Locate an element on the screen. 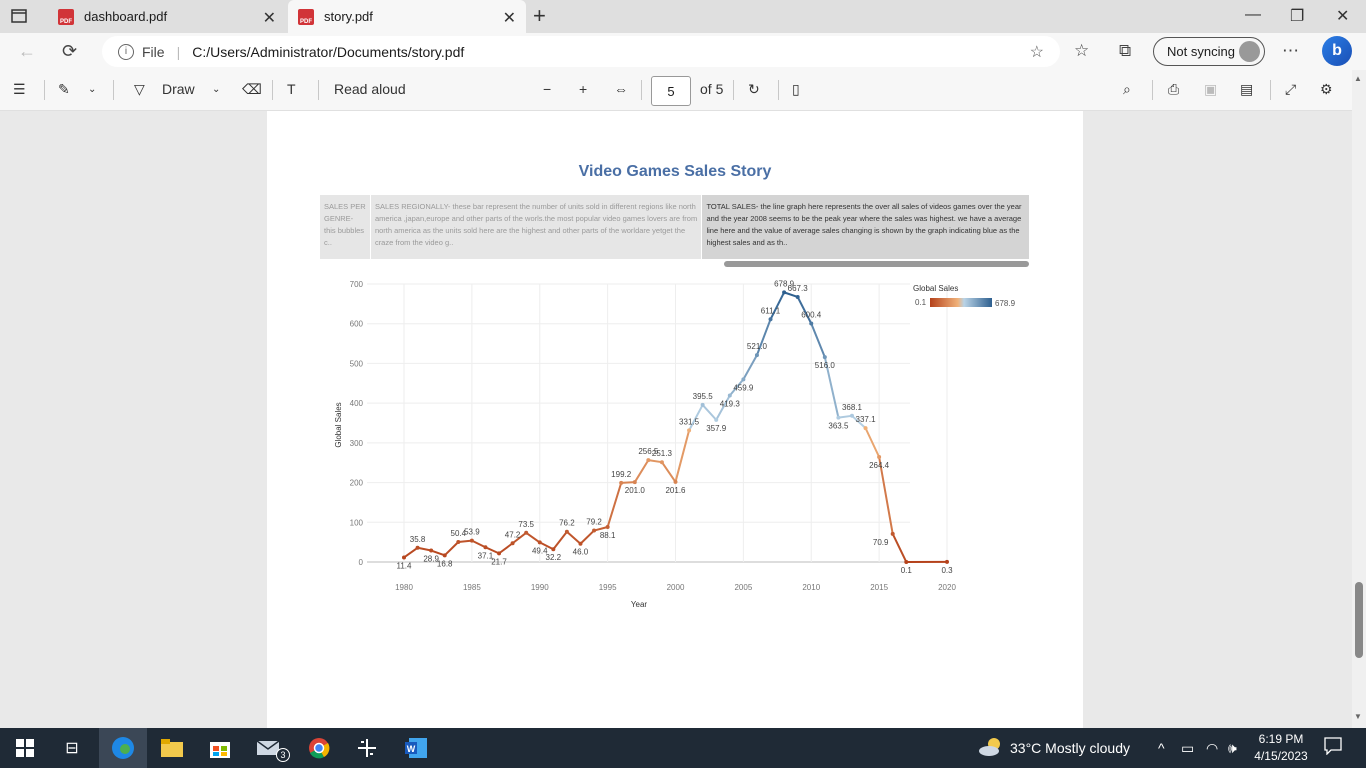  store-icon is located at coordinates (220, 748).